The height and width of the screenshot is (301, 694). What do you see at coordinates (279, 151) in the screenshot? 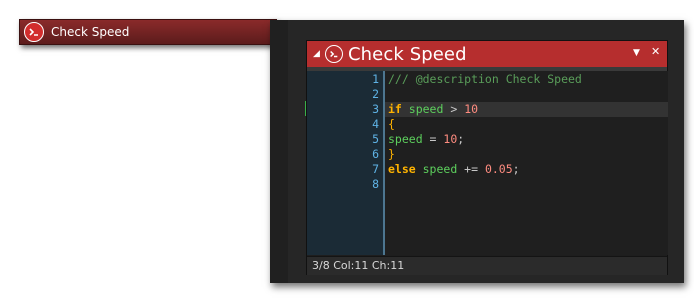
I see `panel-edge` at bounding box center [279, 151].